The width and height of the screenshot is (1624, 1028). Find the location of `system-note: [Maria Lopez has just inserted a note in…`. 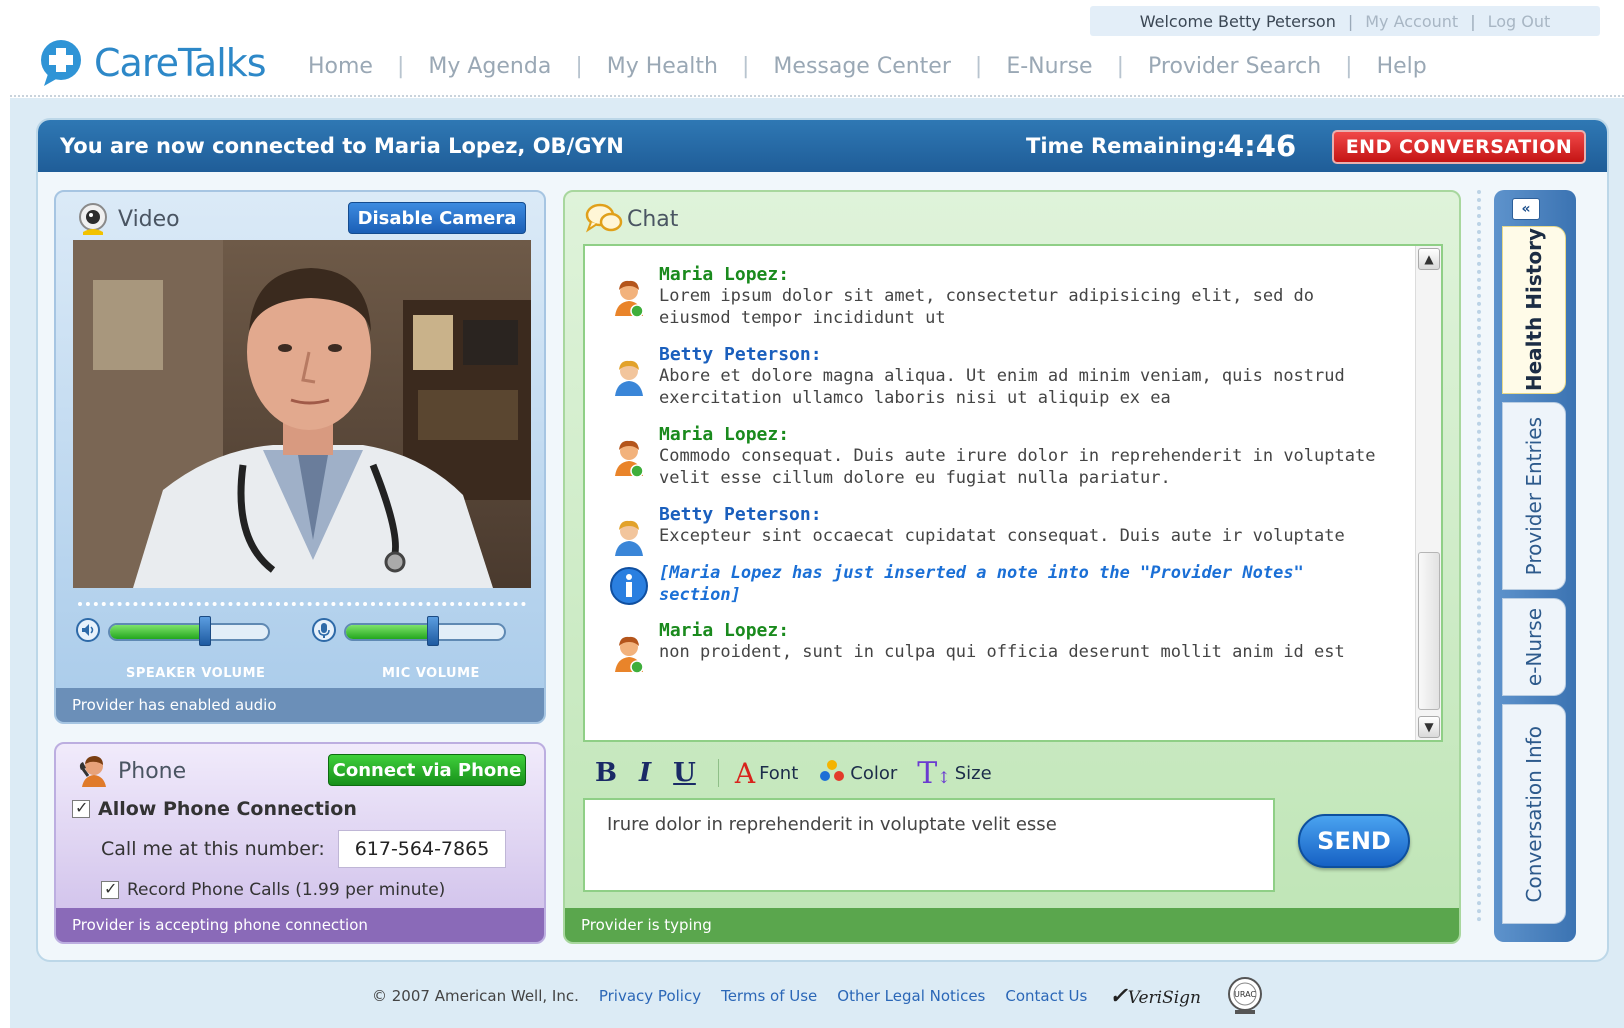

system-note: [Maria Lopez has just inserted a note in… is located at coordinates (999, 584).